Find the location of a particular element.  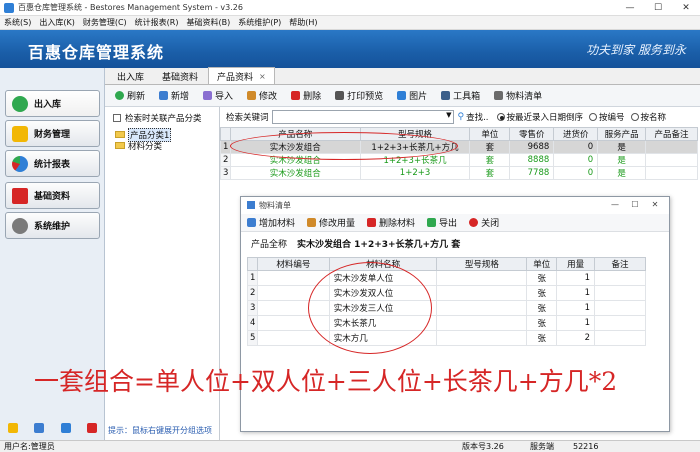

export-button: 导出 is located at coordinates (442, 222).